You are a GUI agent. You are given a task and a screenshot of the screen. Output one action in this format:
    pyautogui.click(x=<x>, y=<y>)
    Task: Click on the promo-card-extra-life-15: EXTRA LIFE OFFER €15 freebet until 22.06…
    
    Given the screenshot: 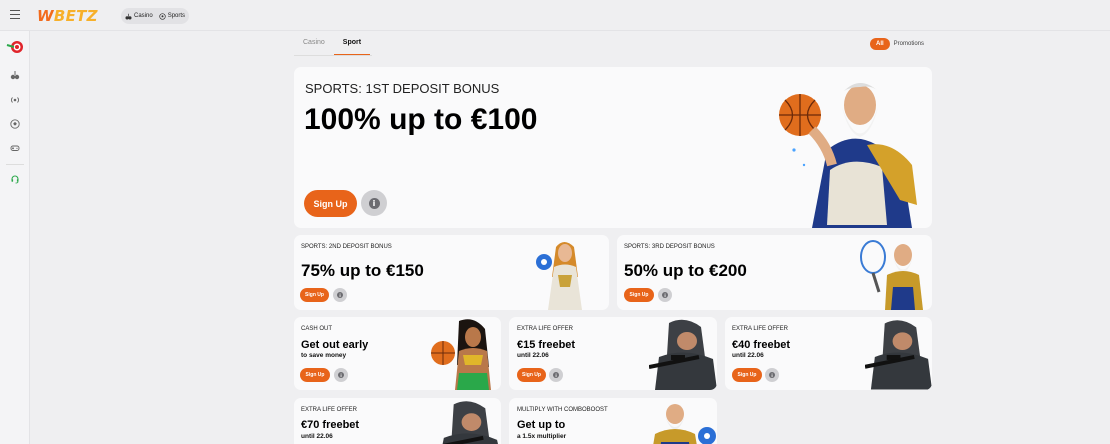 What is the action you would take?
    pyautogui.click(x=613, y=353)
    